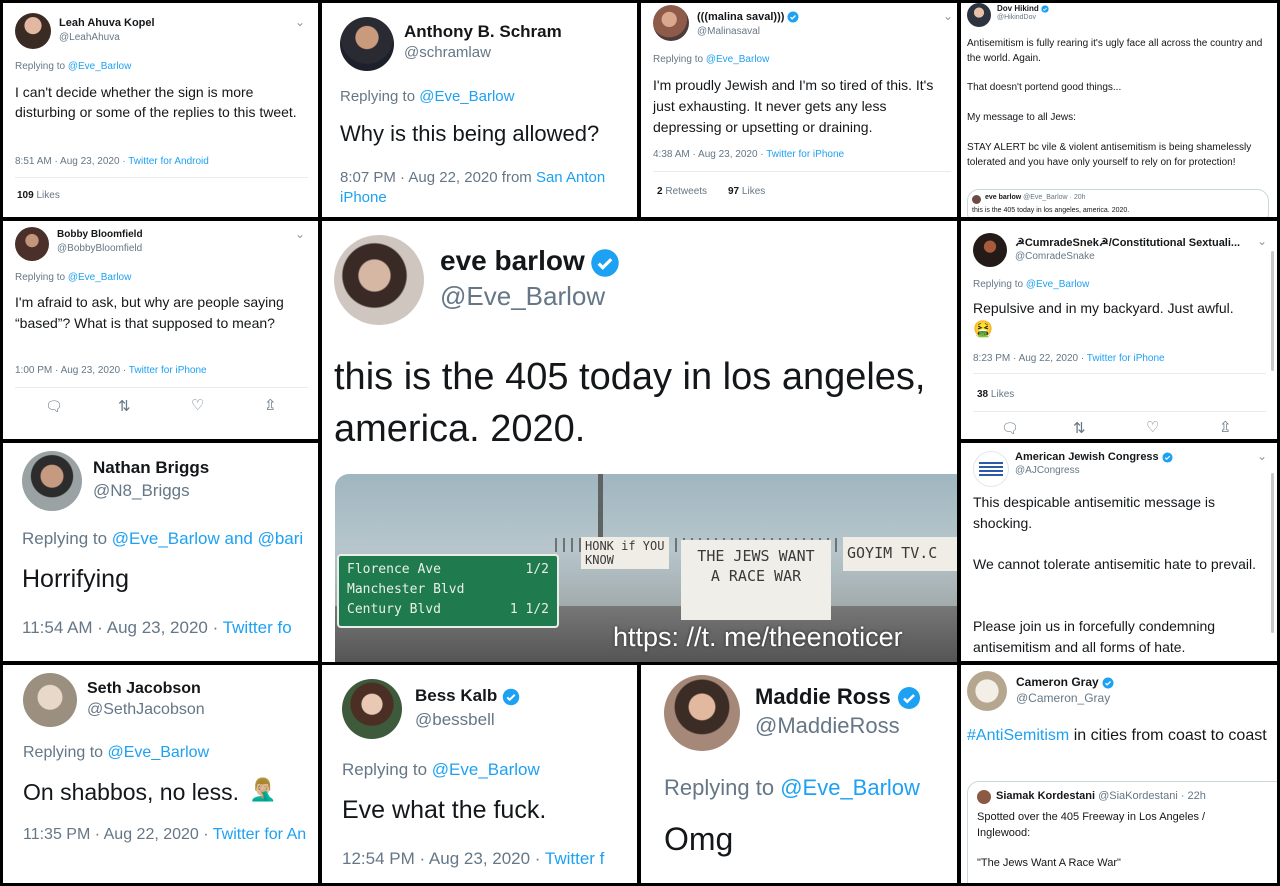  I want to click on timestamp: 11:54 AM · Aug 23, 2020 ·, so click(120, 627).